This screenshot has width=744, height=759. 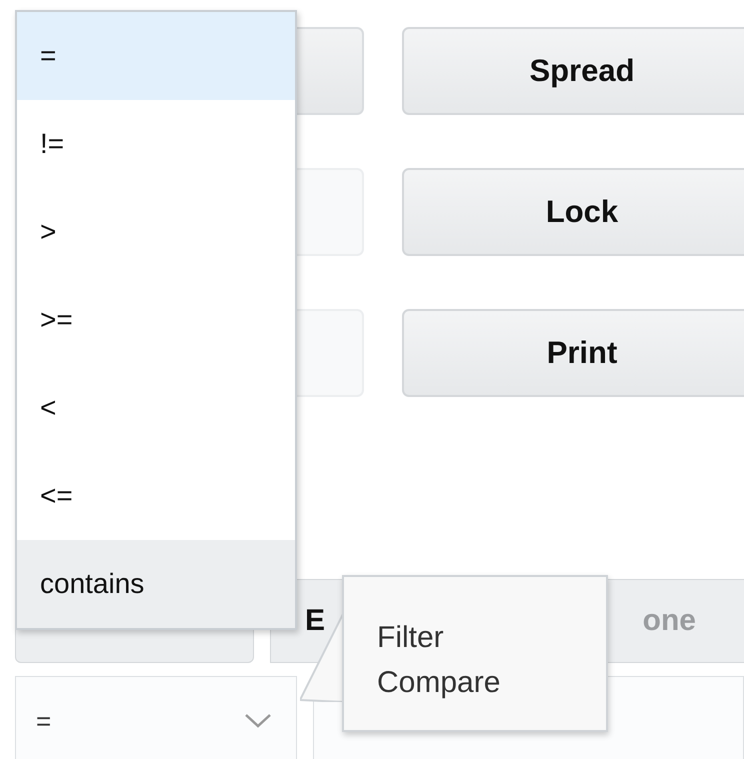 I want to click on tooltip-text: Filter, so click(x=411, y=638).